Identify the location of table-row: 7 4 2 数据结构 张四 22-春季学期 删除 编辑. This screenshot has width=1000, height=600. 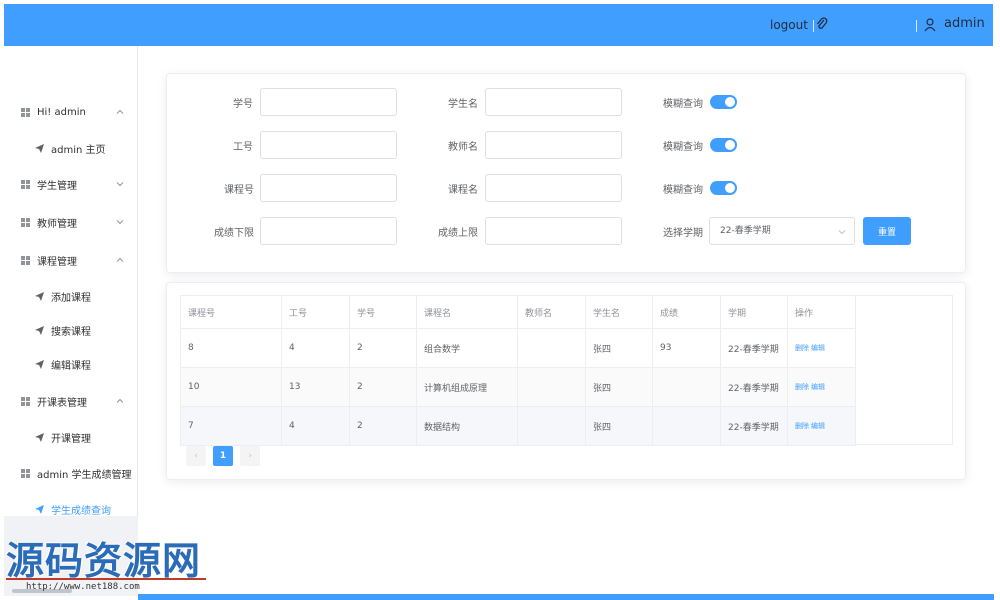
(518, 426).